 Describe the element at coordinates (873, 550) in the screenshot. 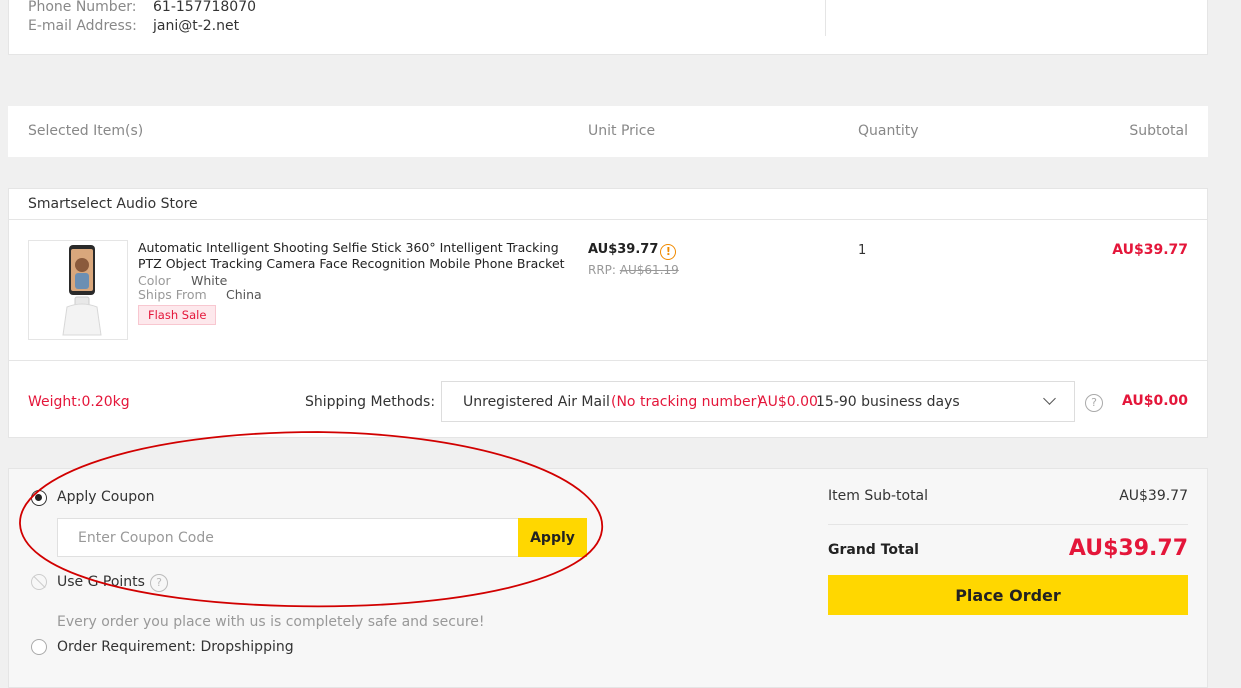

I see `grand-total-label: Grand Total` at that location.